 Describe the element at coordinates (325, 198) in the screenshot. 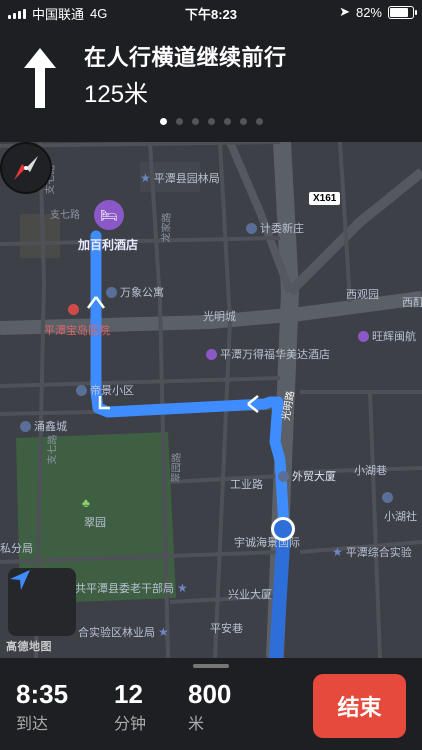

I see `highway-badge: X161` at that location.